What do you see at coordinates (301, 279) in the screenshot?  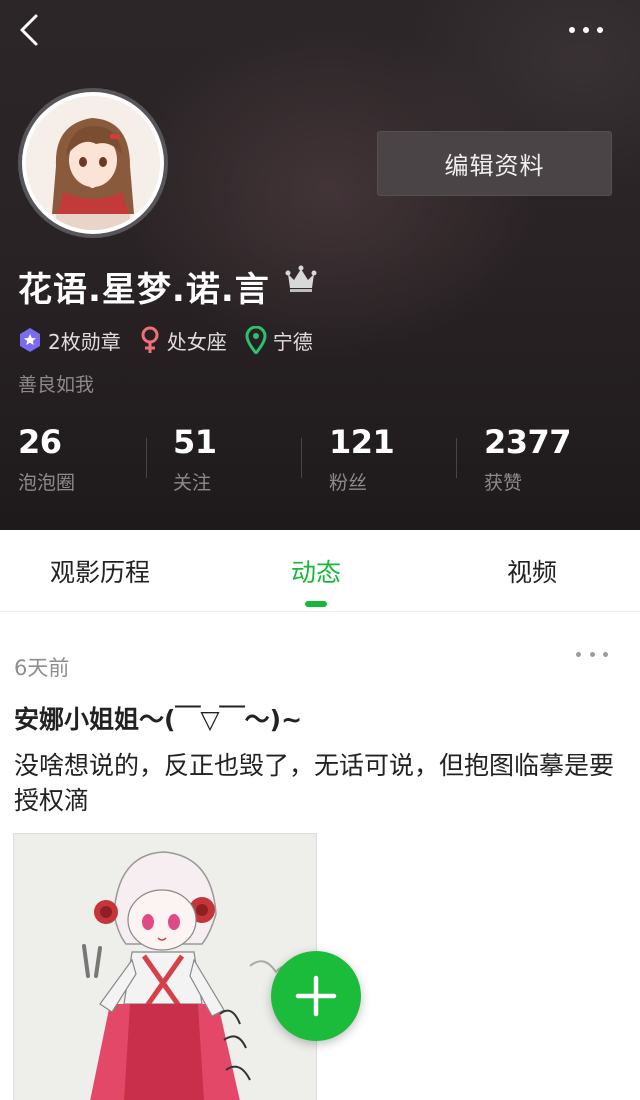 I see `crown-icon` at bounding box center [301, 279].